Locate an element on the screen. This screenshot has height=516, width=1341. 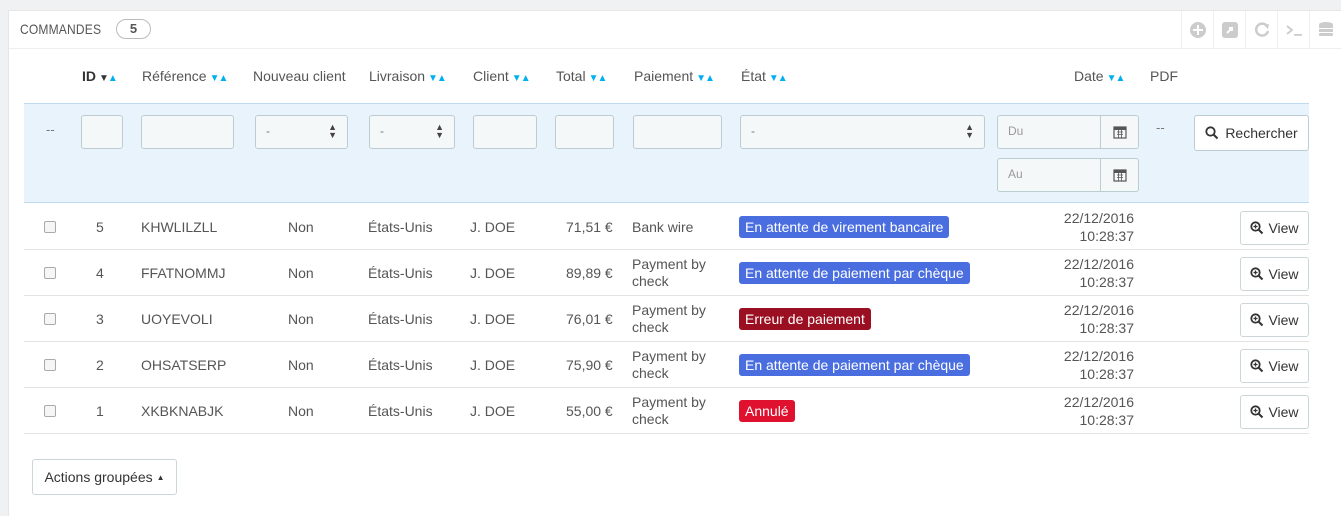
column-header-state: État ▼▲ is located at coordinates (764, 76).